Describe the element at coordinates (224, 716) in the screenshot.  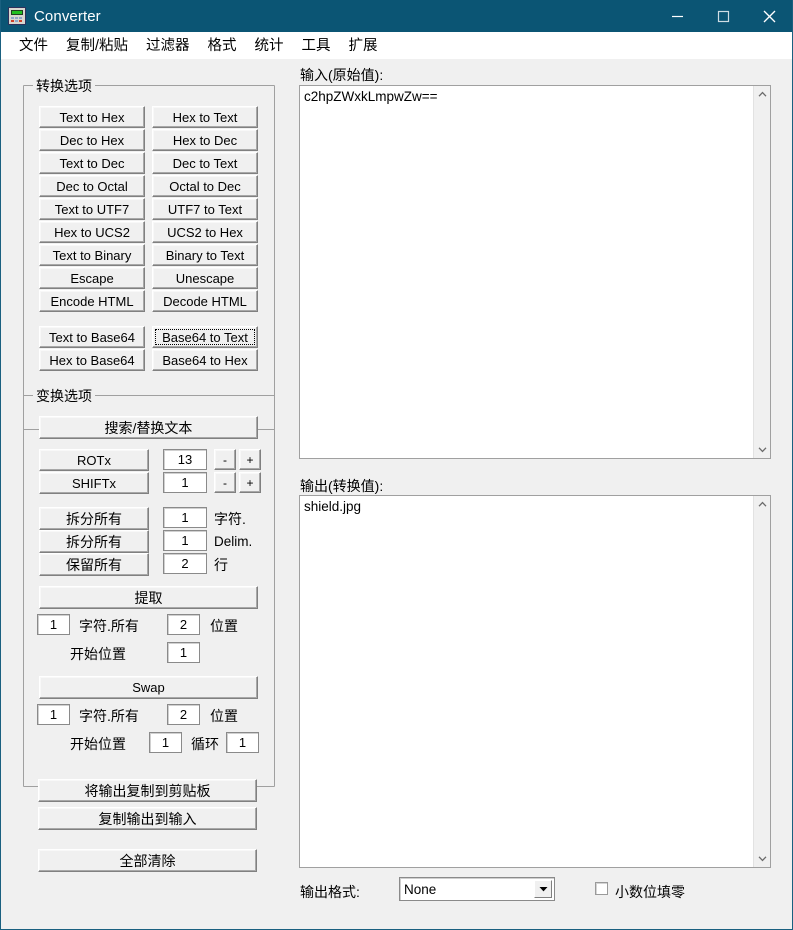
I see `swap-position-label: 位置` at that location.